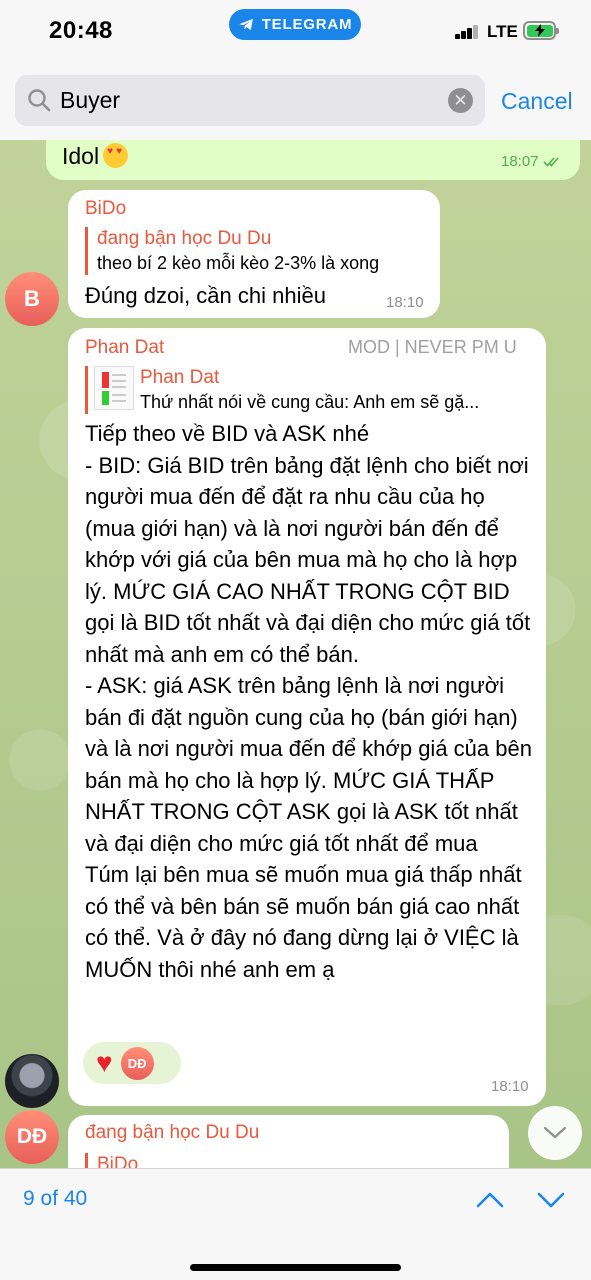 Image resolution: width=591 pixels, height=1280 pixels. What do you see at coordinates (124, 348) in the screenshot?
I see `sender-name: Phan Dat` at bounding box center [124, 348].